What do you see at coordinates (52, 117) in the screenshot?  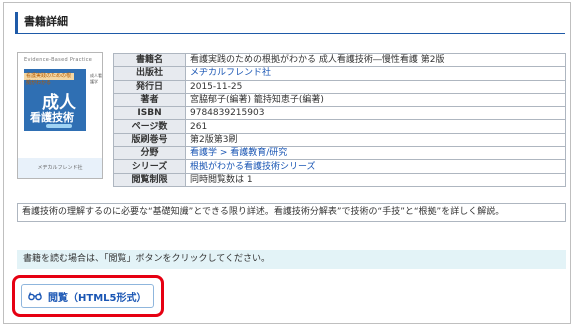 I see `cover-title-line2: 看護技術` at bounding box center [52, 117].